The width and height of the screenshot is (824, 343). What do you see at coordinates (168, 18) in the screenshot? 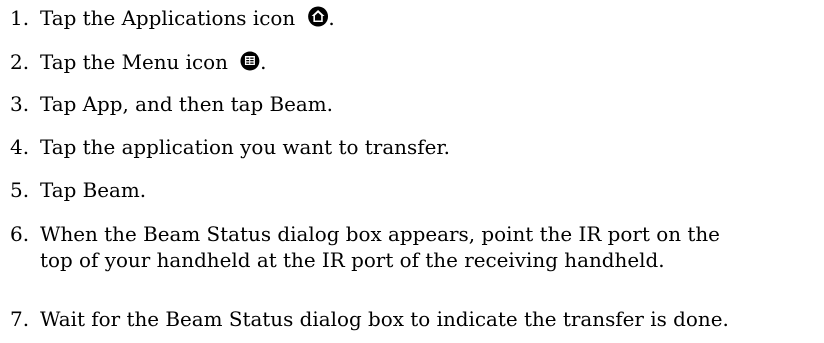
I see `step-text: Tap the Applications icon` at bounding box center [168, 18].